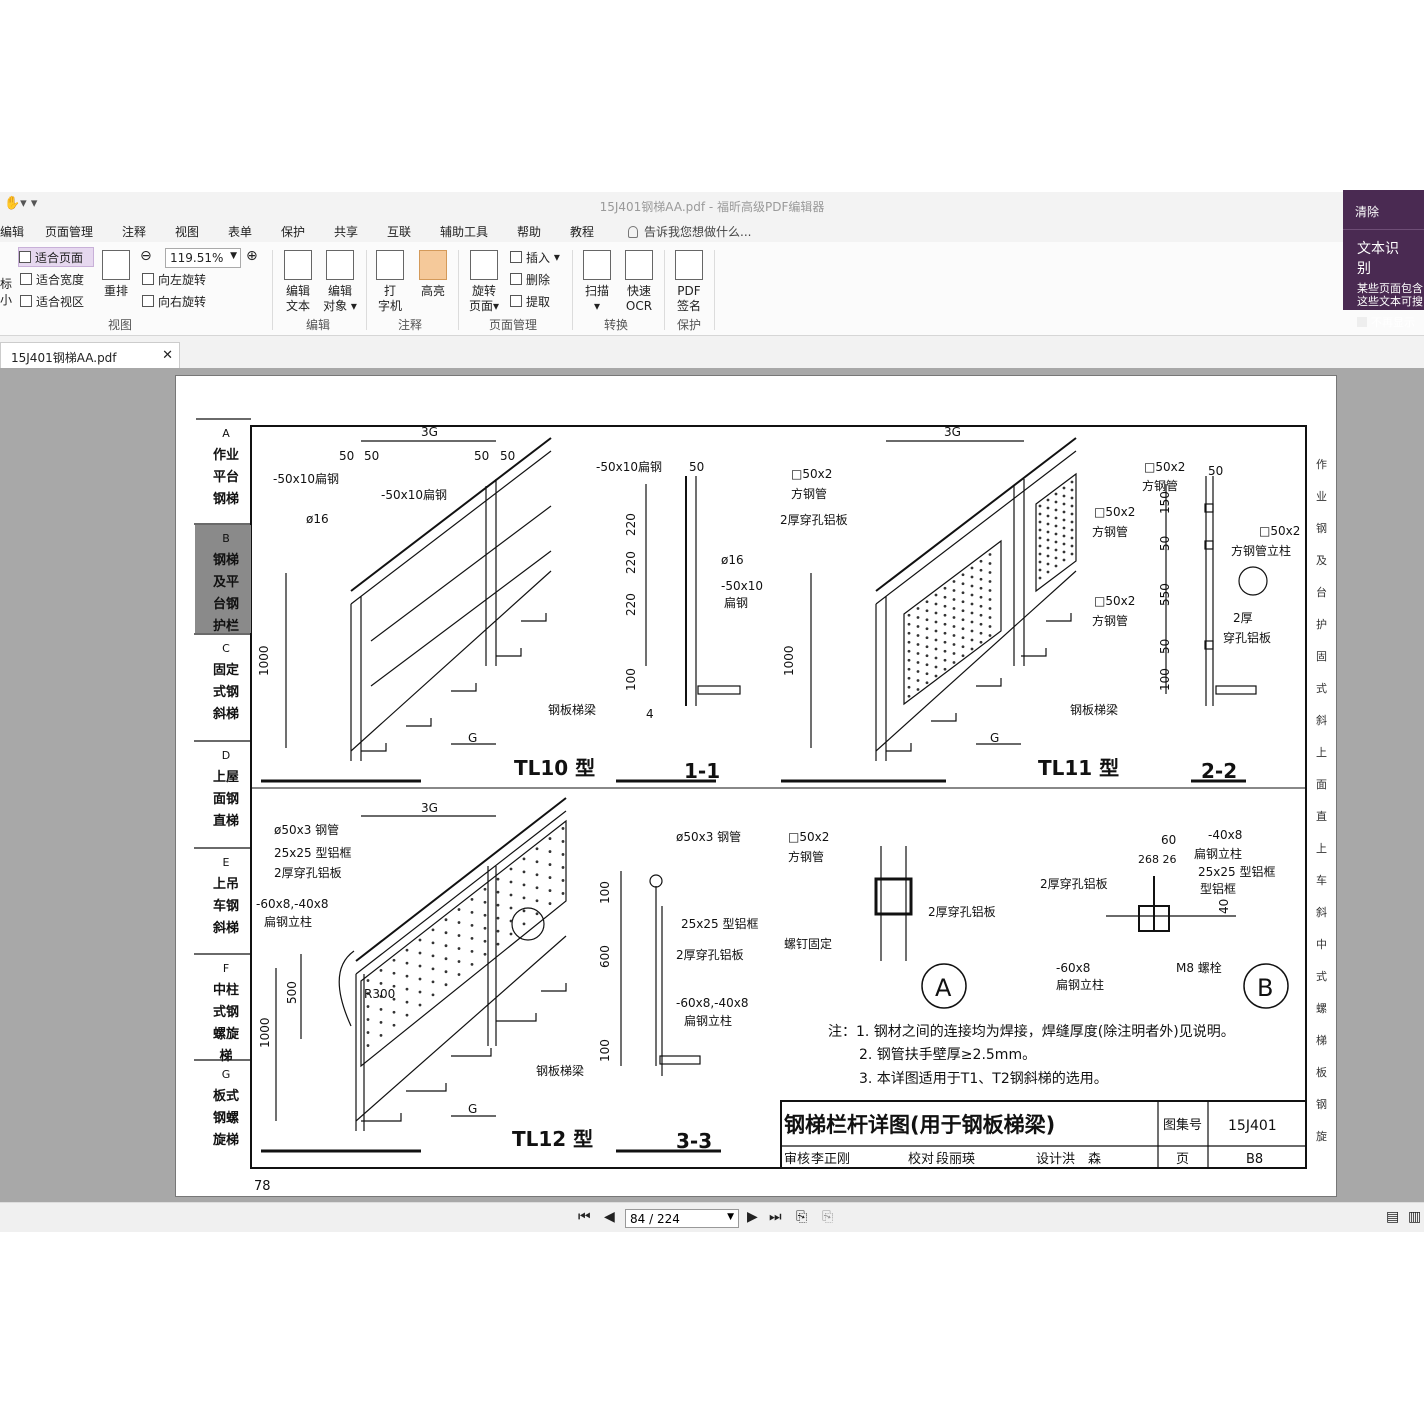 The image size is (1424, 1424). I want to click on stair-line, so click(976, 661).